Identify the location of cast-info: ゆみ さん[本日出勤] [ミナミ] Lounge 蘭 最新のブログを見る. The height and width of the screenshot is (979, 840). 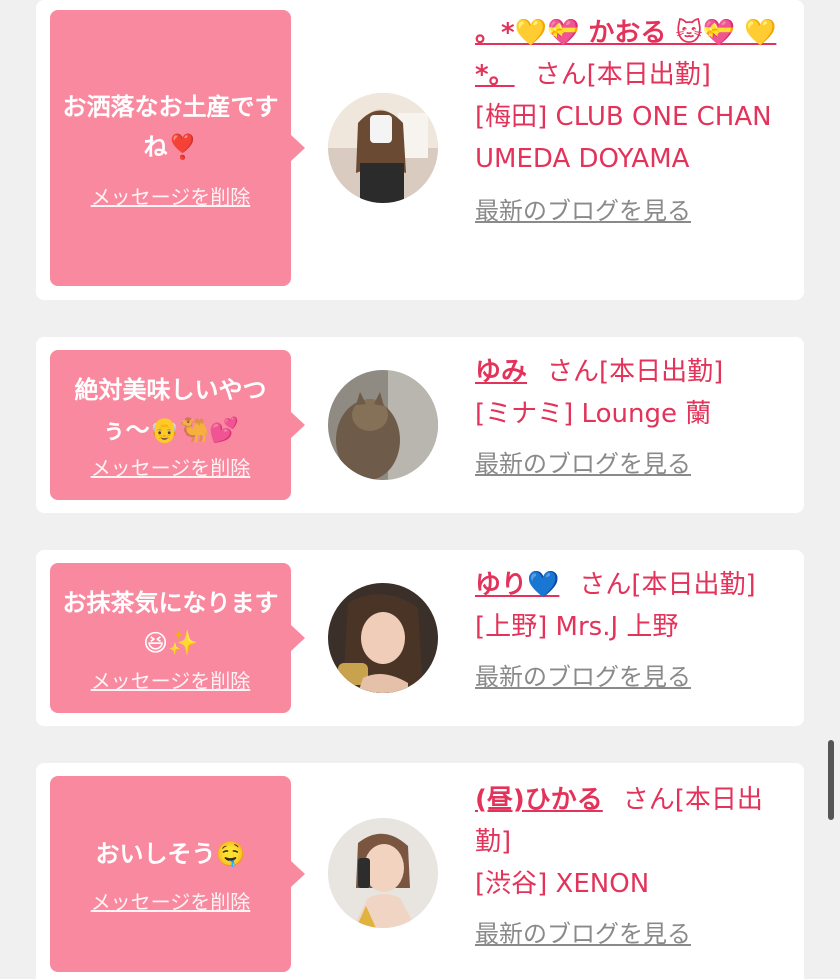
(635, 418).